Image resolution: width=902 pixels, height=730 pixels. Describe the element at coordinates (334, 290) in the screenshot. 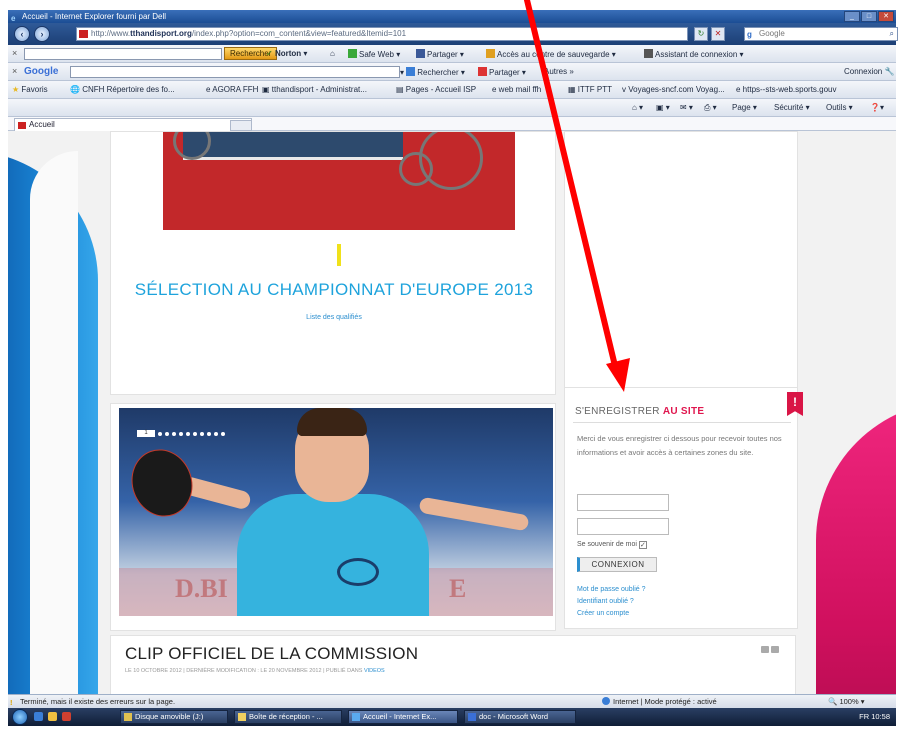

I see `article-headline: SÉLECTION AU CHAMPIONNAT D'EUROPE 2013` at that location.